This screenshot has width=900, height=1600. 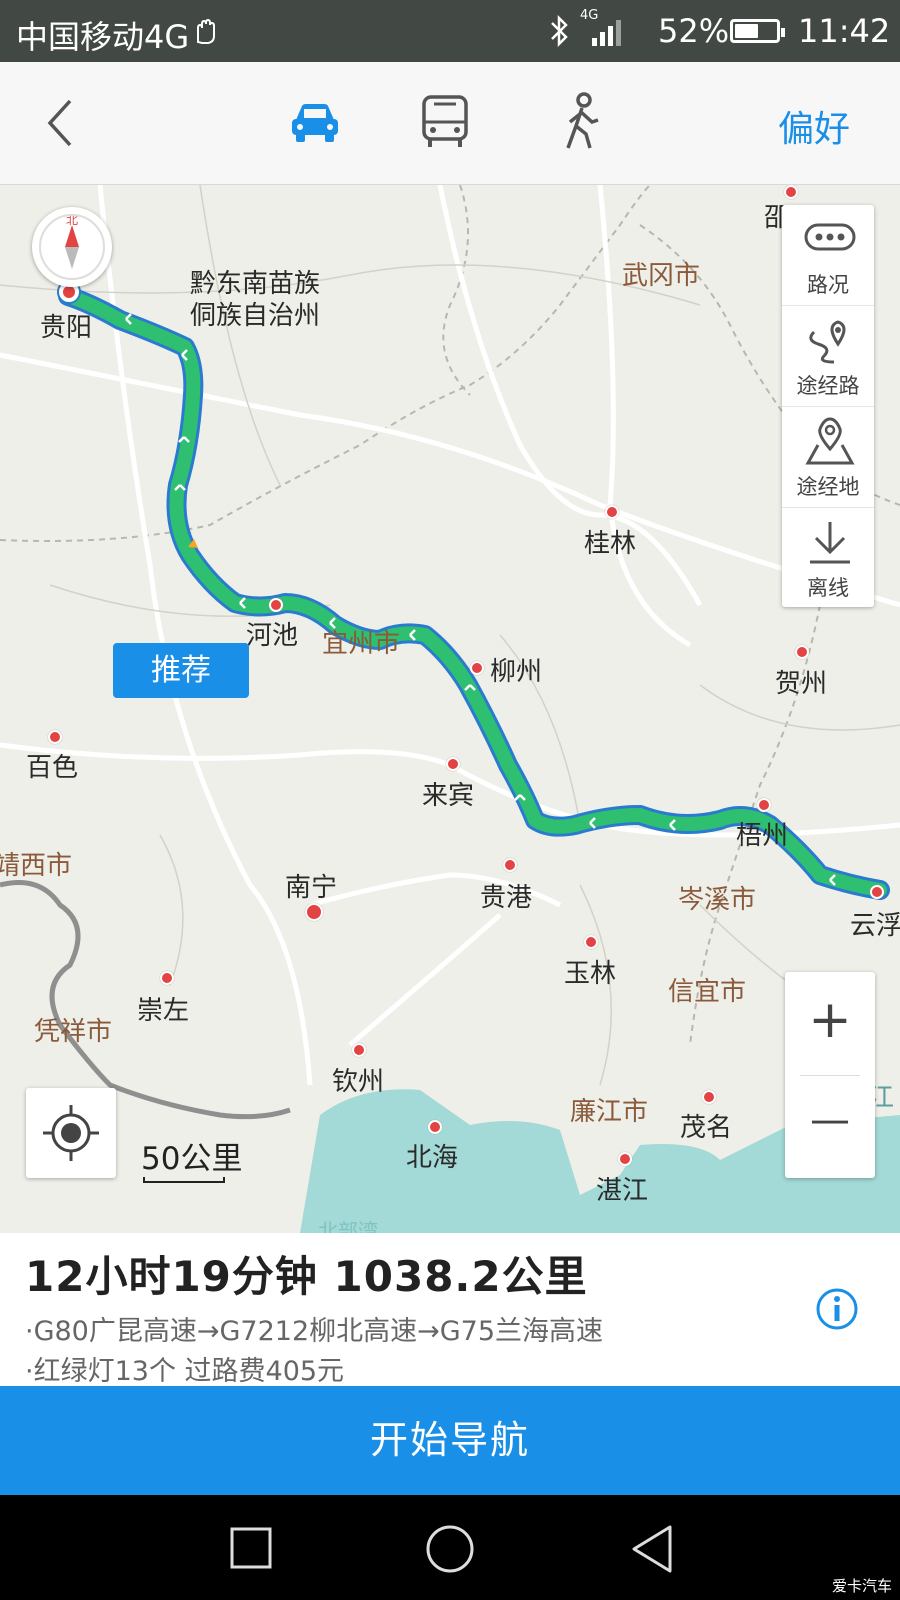 What do you see at coordinates (717, 900) in the screenshot?
I see `city-label-cenxi: 岑溪市` at bounding box center [717, 900].